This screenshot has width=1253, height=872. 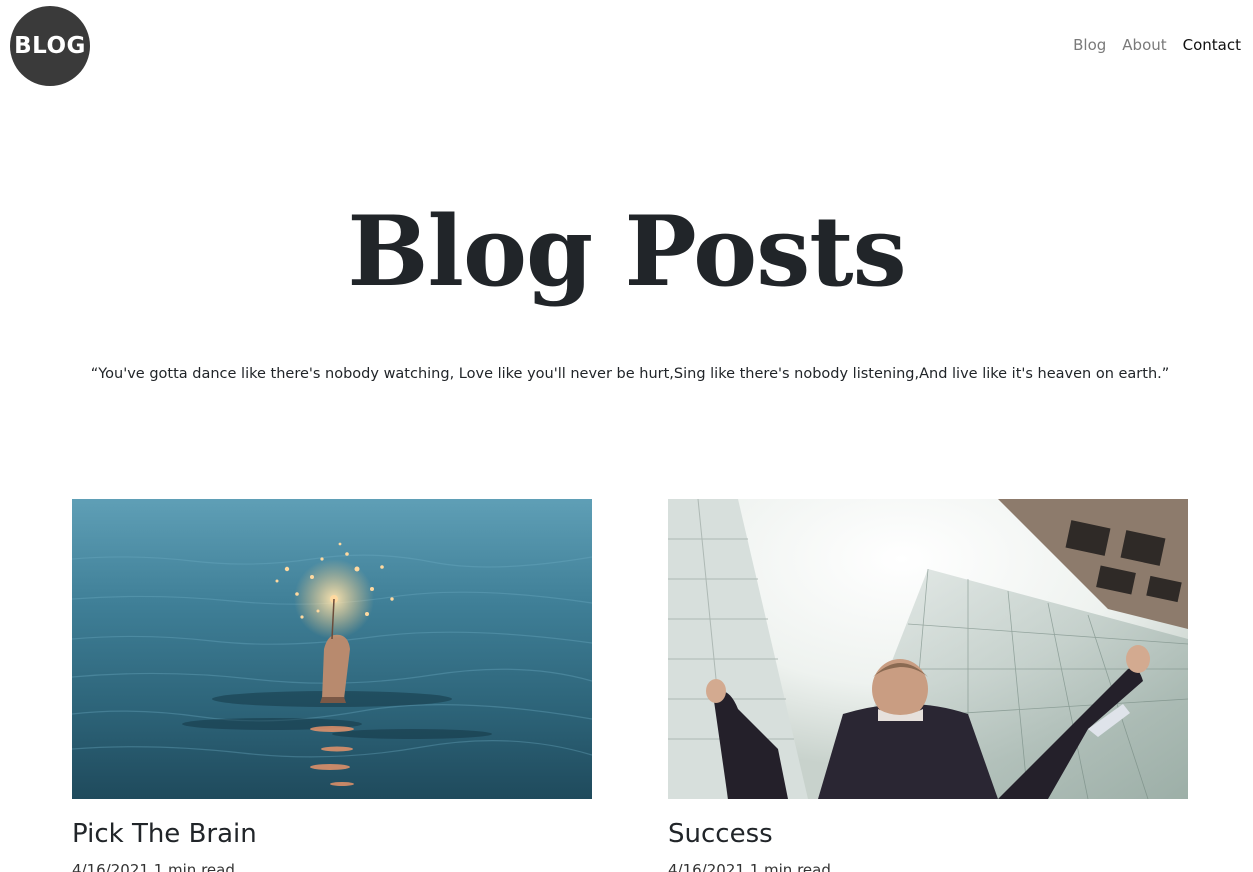 What do you see at coordinates (332, 834) in the screenshot?
I see `post-title: Pick The Brain` at bounding box center [332, 834].